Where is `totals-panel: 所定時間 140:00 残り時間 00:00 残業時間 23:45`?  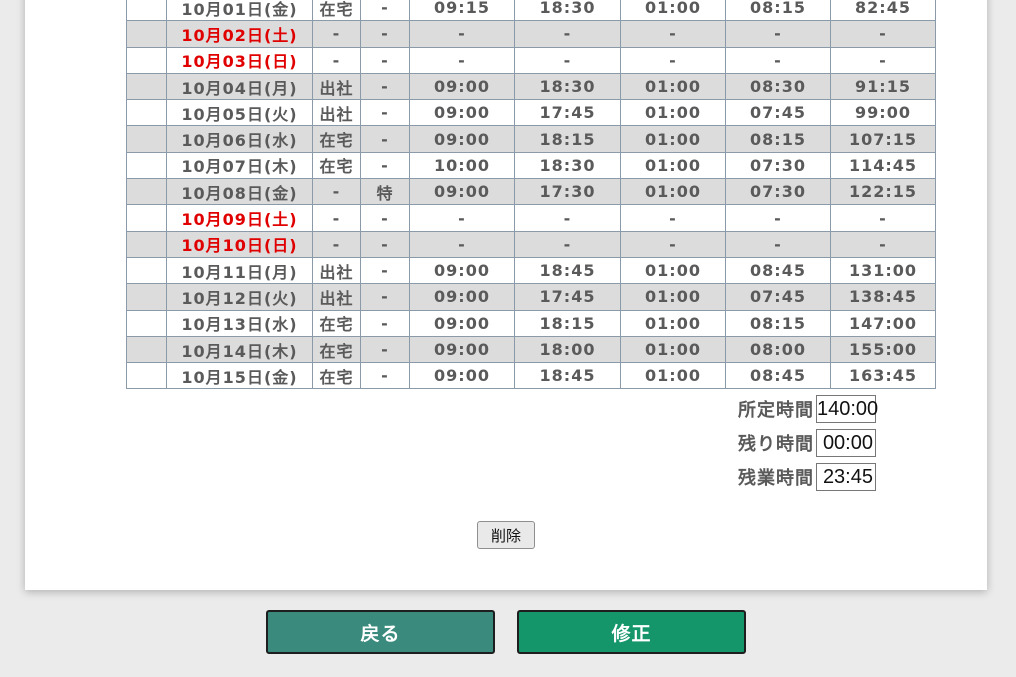 totals-panel: 所定時間 140:00 残り時間 00:00 残業時間 23:45 is located at coordinates (808, 443).